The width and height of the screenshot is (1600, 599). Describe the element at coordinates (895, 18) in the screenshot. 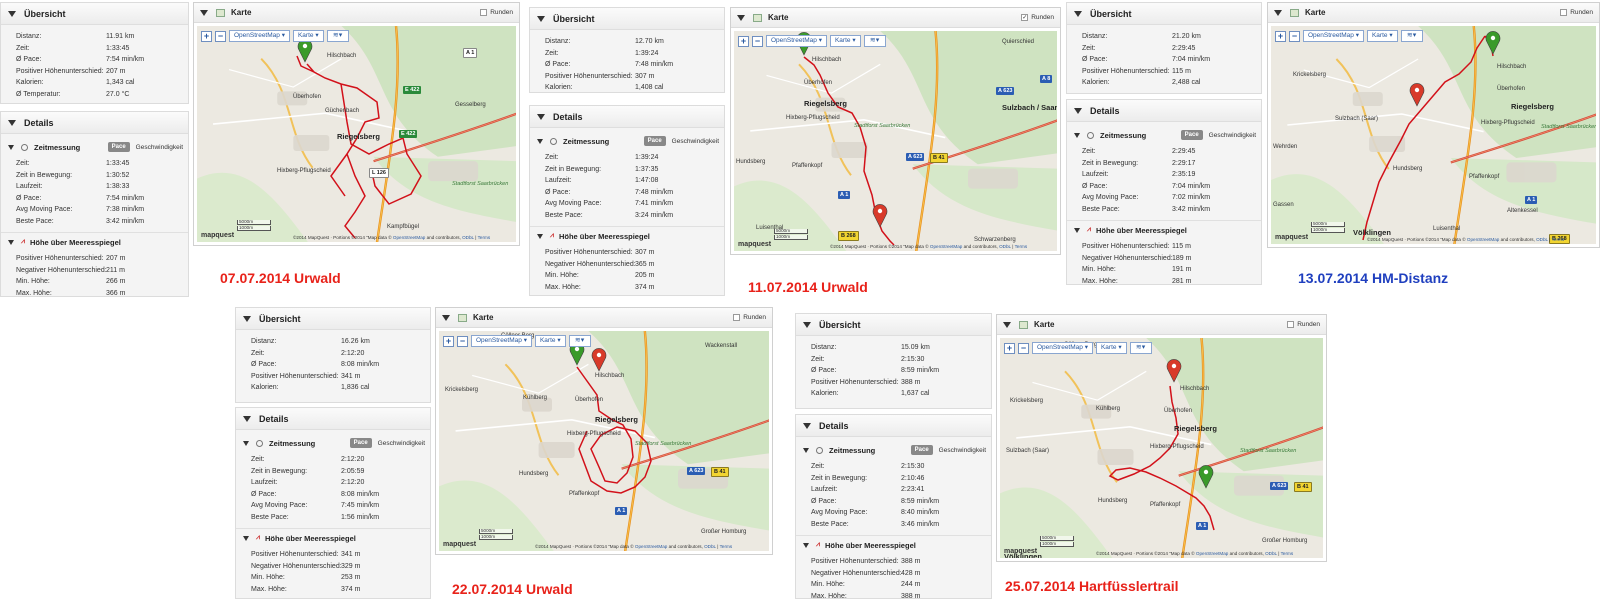

I see `map-header: Karte ✓ Runden` at that location.